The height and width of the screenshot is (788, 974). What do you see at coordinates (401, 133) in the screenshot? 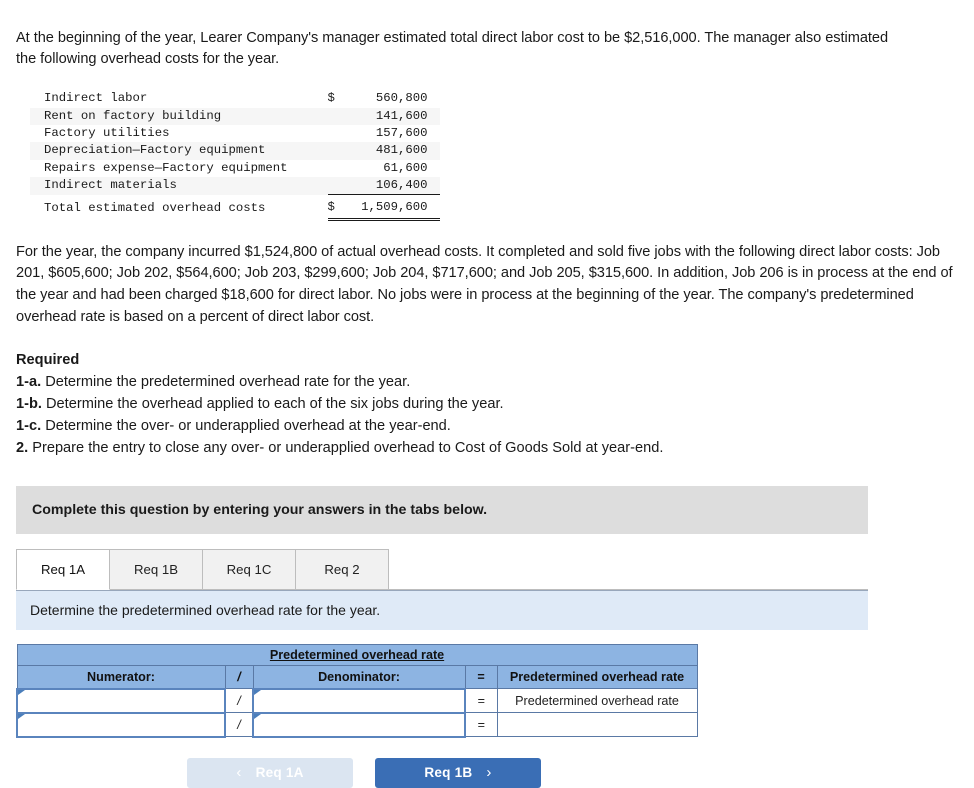
I see `cost-amount: 157,600` at bounding box center [401, 133].